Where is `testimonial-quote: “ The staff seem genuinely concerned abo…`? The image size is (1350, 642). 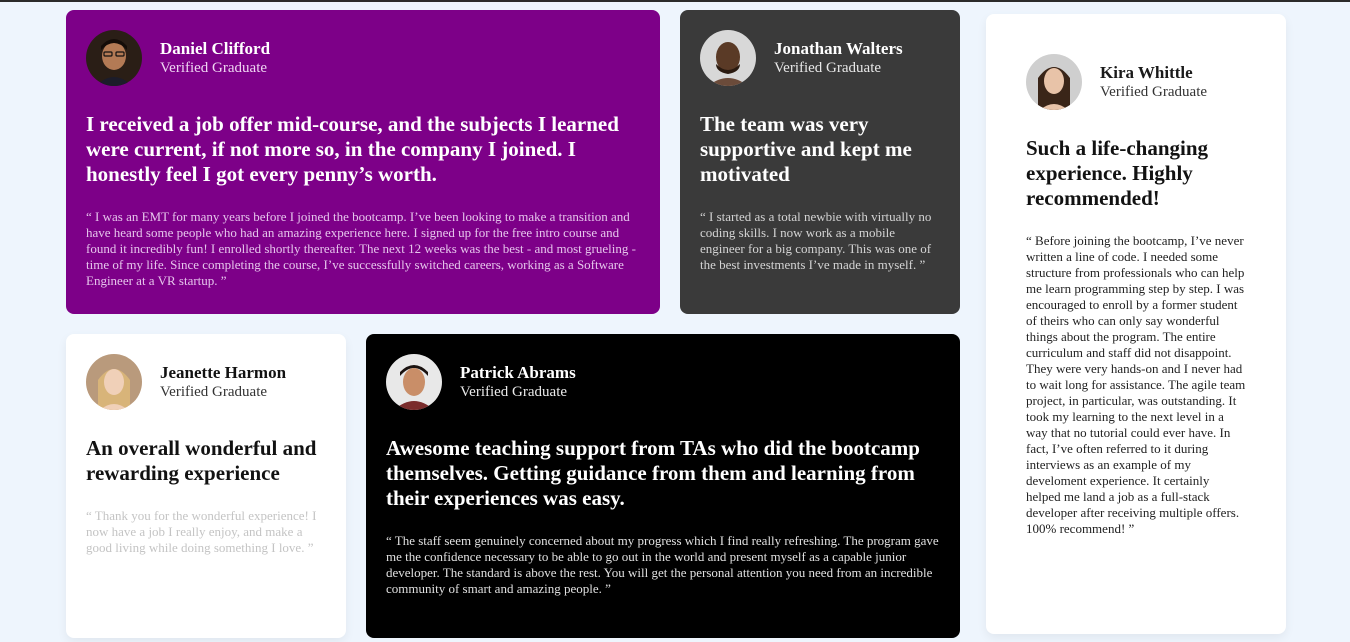 testimonial-quote: “ The staff seem genuinely concerned abo… is located at coordinates (662, 564).